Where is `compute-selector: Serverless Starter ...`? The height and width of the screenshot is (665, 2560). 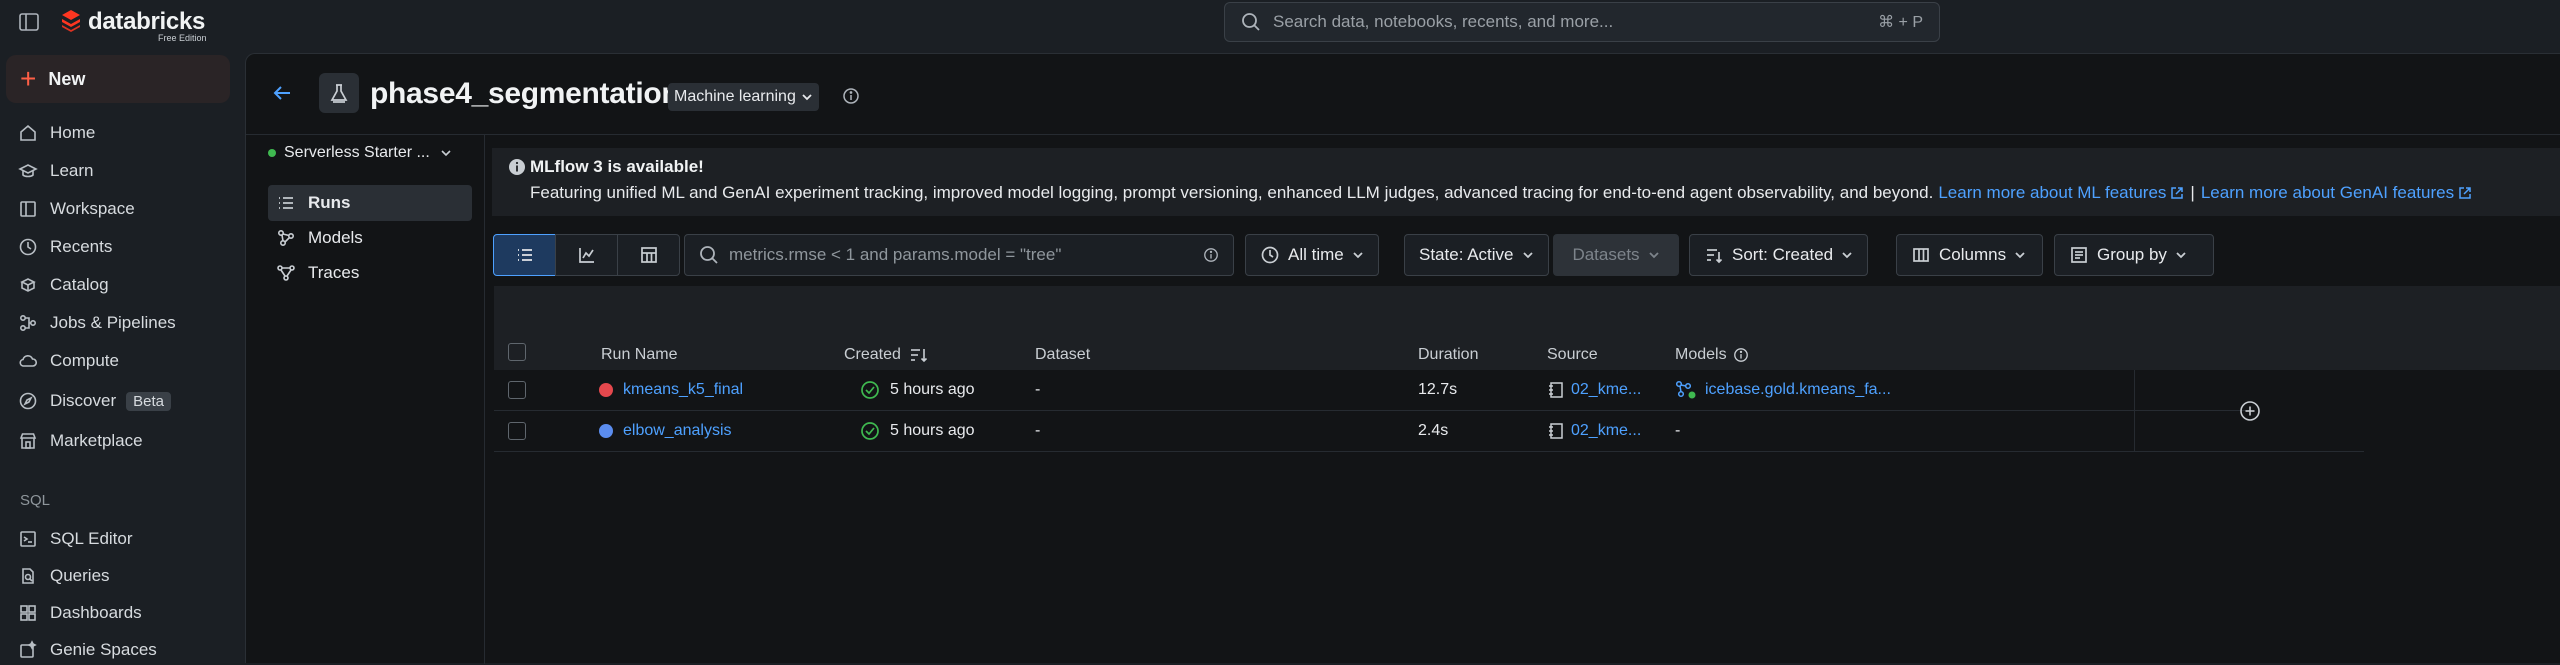 compute-selector: Serverless Starter ... is located at coordinates (360, 153).